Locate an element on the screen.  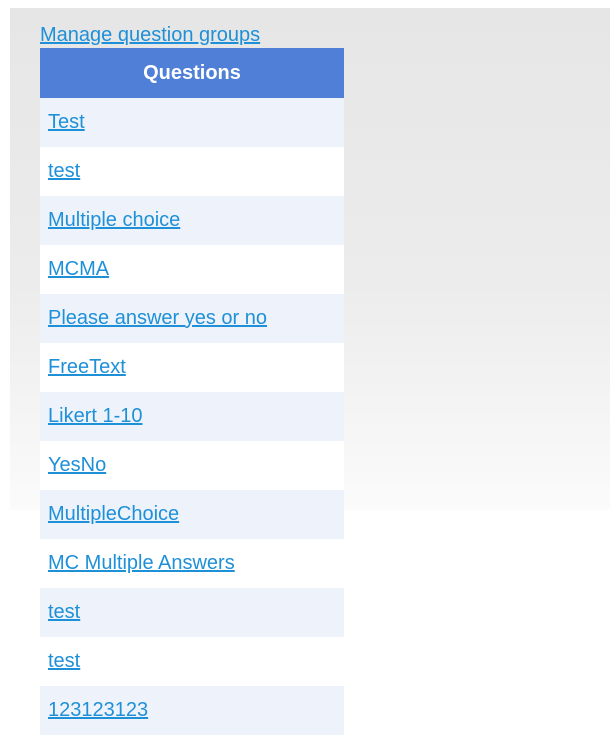
table-row: MultipleChoice is located at coordinates (192, 514).